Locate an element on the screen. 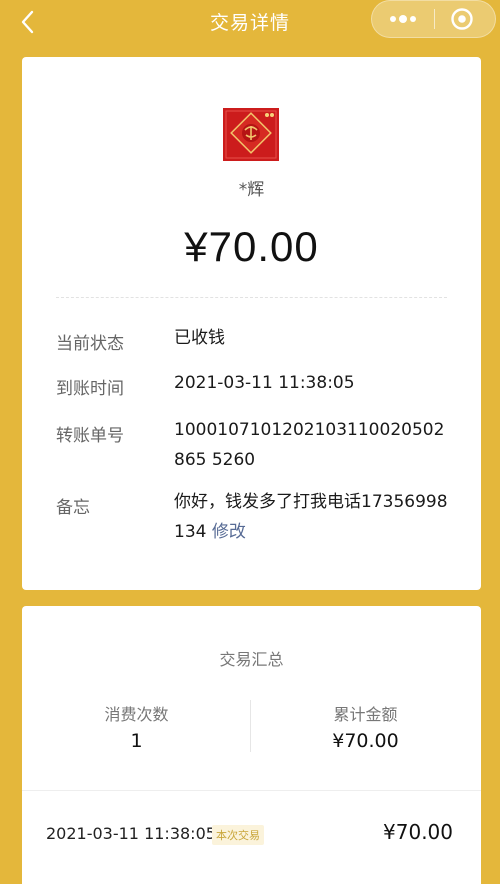 The height and width of the screenshot is (884, 500). transfer-amount: ¥70.00 is located at coordinates (251, 246).